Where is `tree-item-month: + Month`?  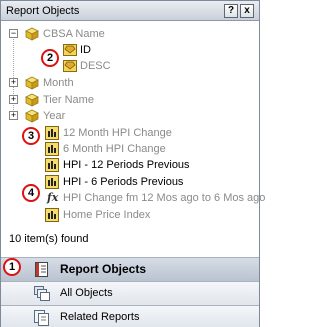 tree-item-month: + Month is located at coordinates (130, 83).